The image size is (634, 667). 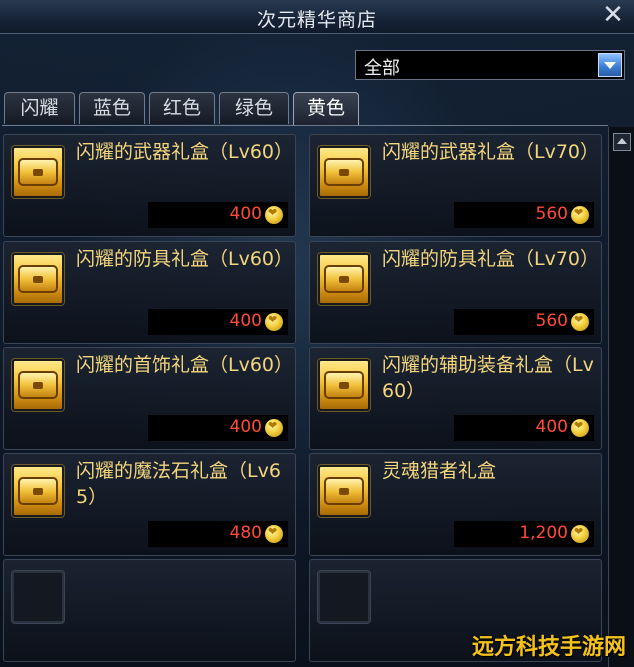 I want to click on tab-divider, so click(x=305, y=125).